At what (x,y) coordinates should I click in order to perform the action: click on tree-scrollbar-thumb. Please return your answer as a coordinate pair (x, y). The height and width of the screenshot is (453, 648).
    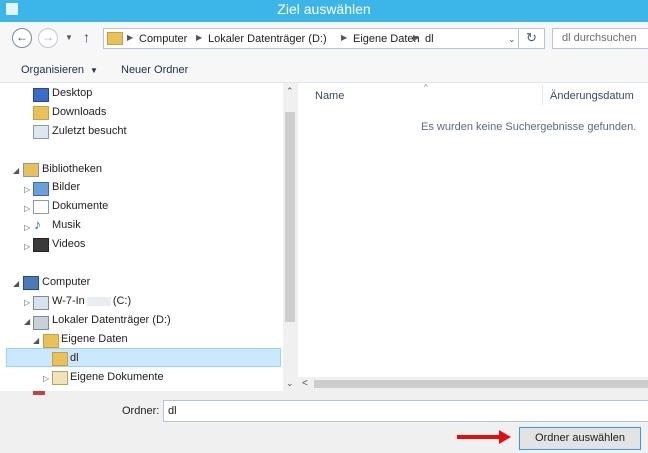
    Looking at the image, I should click on (290, 217).